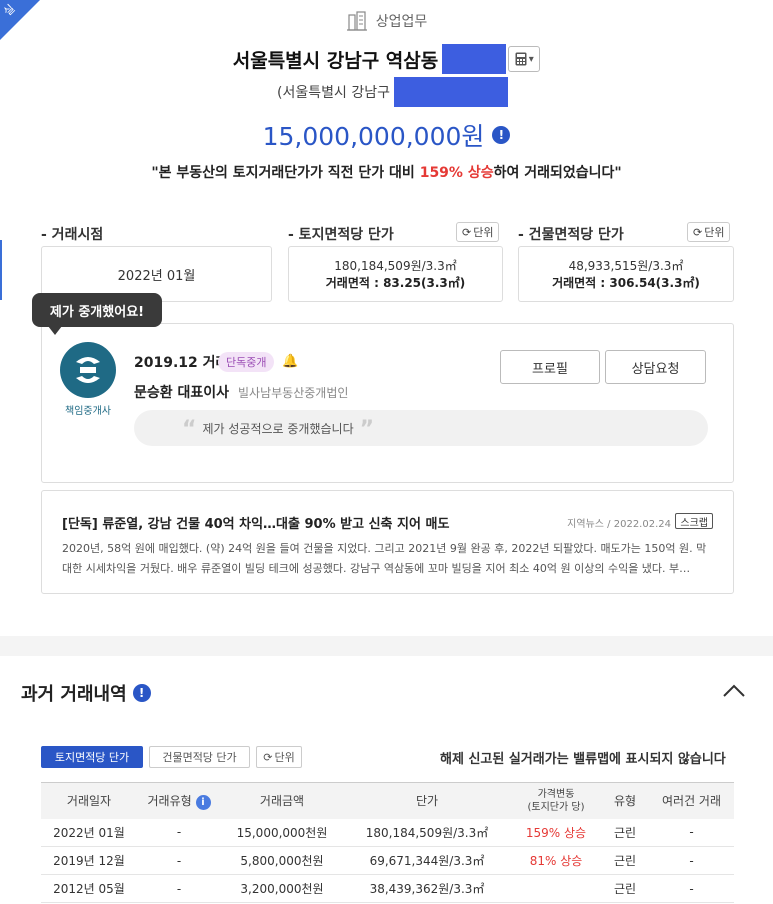  I want to click on deal-time-label: - 거래시점, so click(72, 235).